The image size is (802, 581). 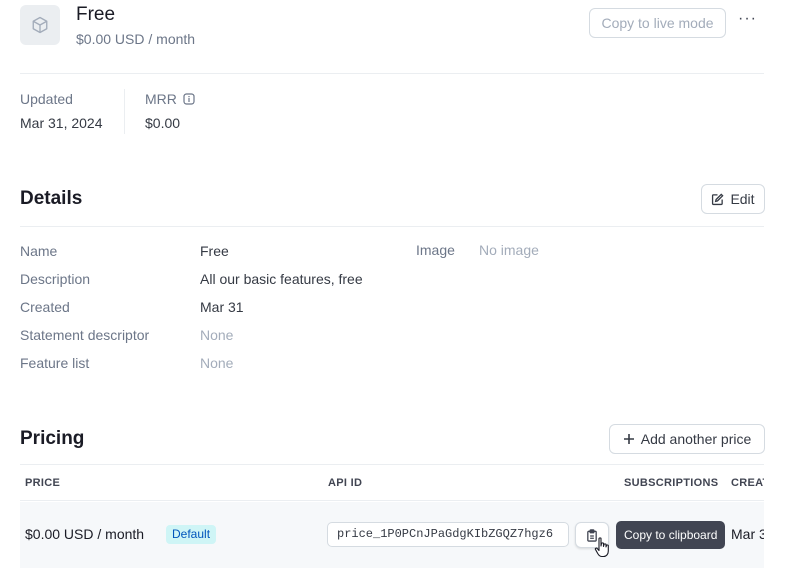 What do you see at coordinates (191, 534) in the screenshot?
I see `default-badge: Default` at bounding box center [191, 534].